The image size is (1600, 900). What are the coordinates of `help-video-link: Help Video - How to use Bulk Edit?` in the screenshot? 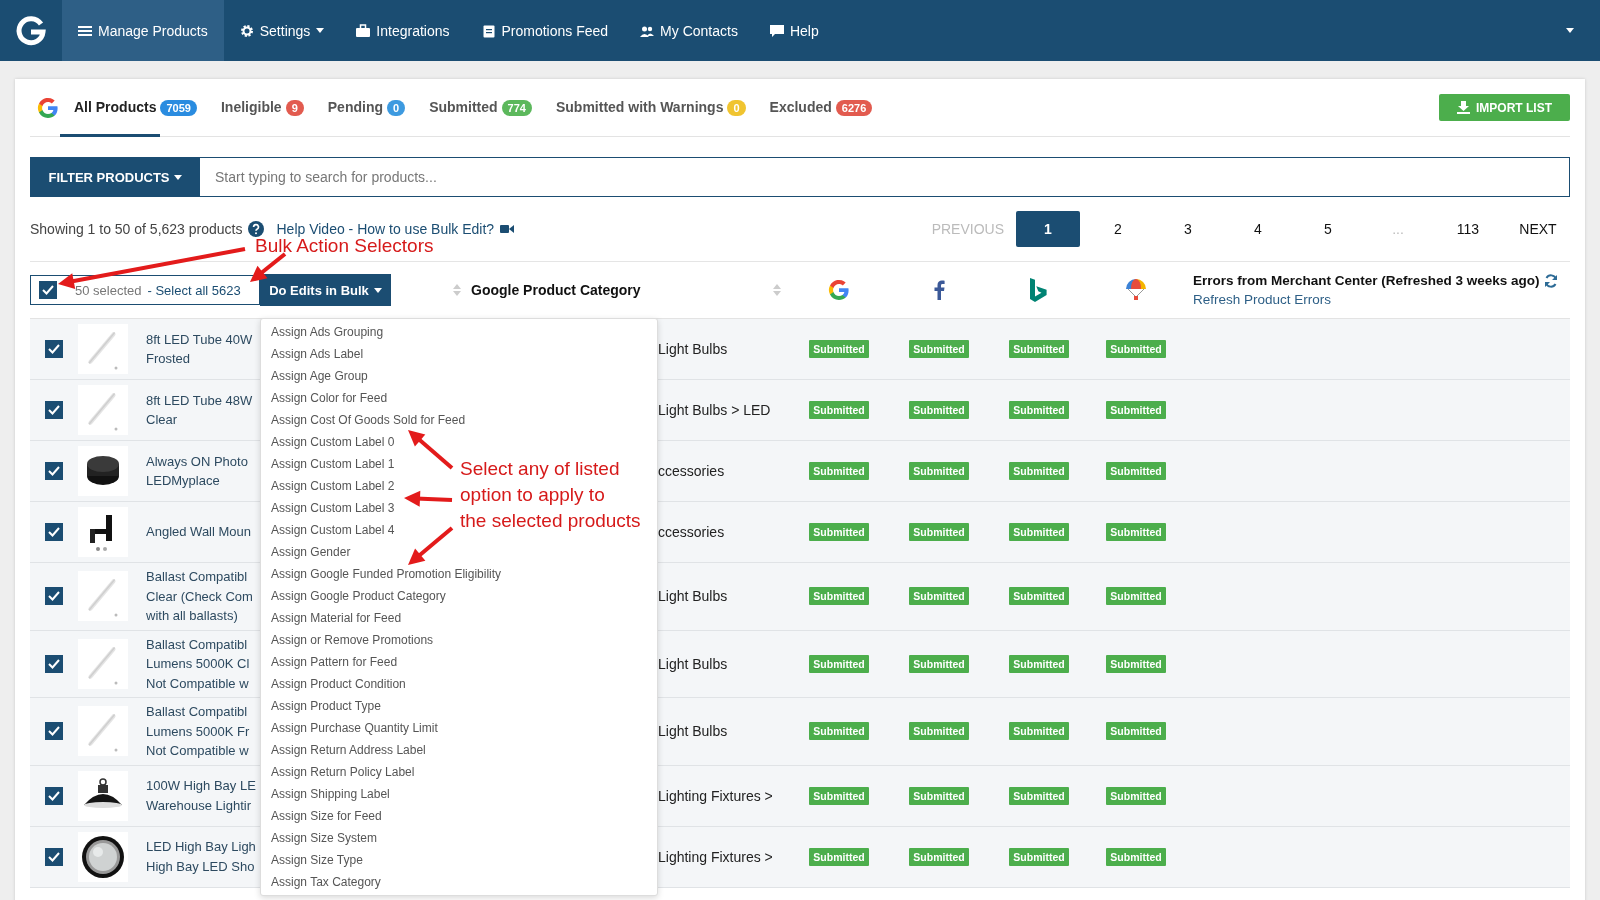 It's located at (385, 229).